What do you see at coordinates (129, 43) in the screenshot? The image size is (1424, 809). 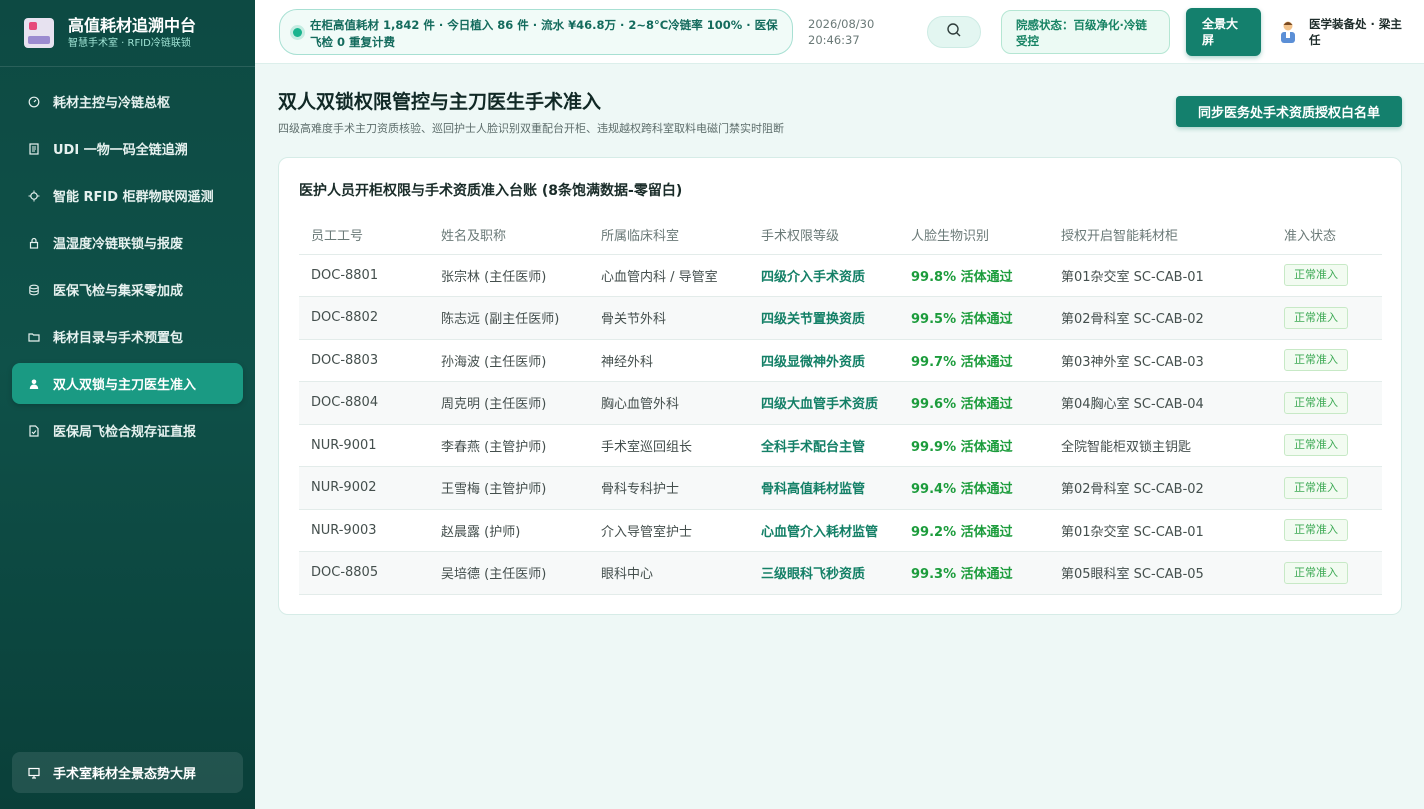 I see `brand-subtitle: 智慧手术室 · RFID冷链联锁` at bounding box center [129, 43].